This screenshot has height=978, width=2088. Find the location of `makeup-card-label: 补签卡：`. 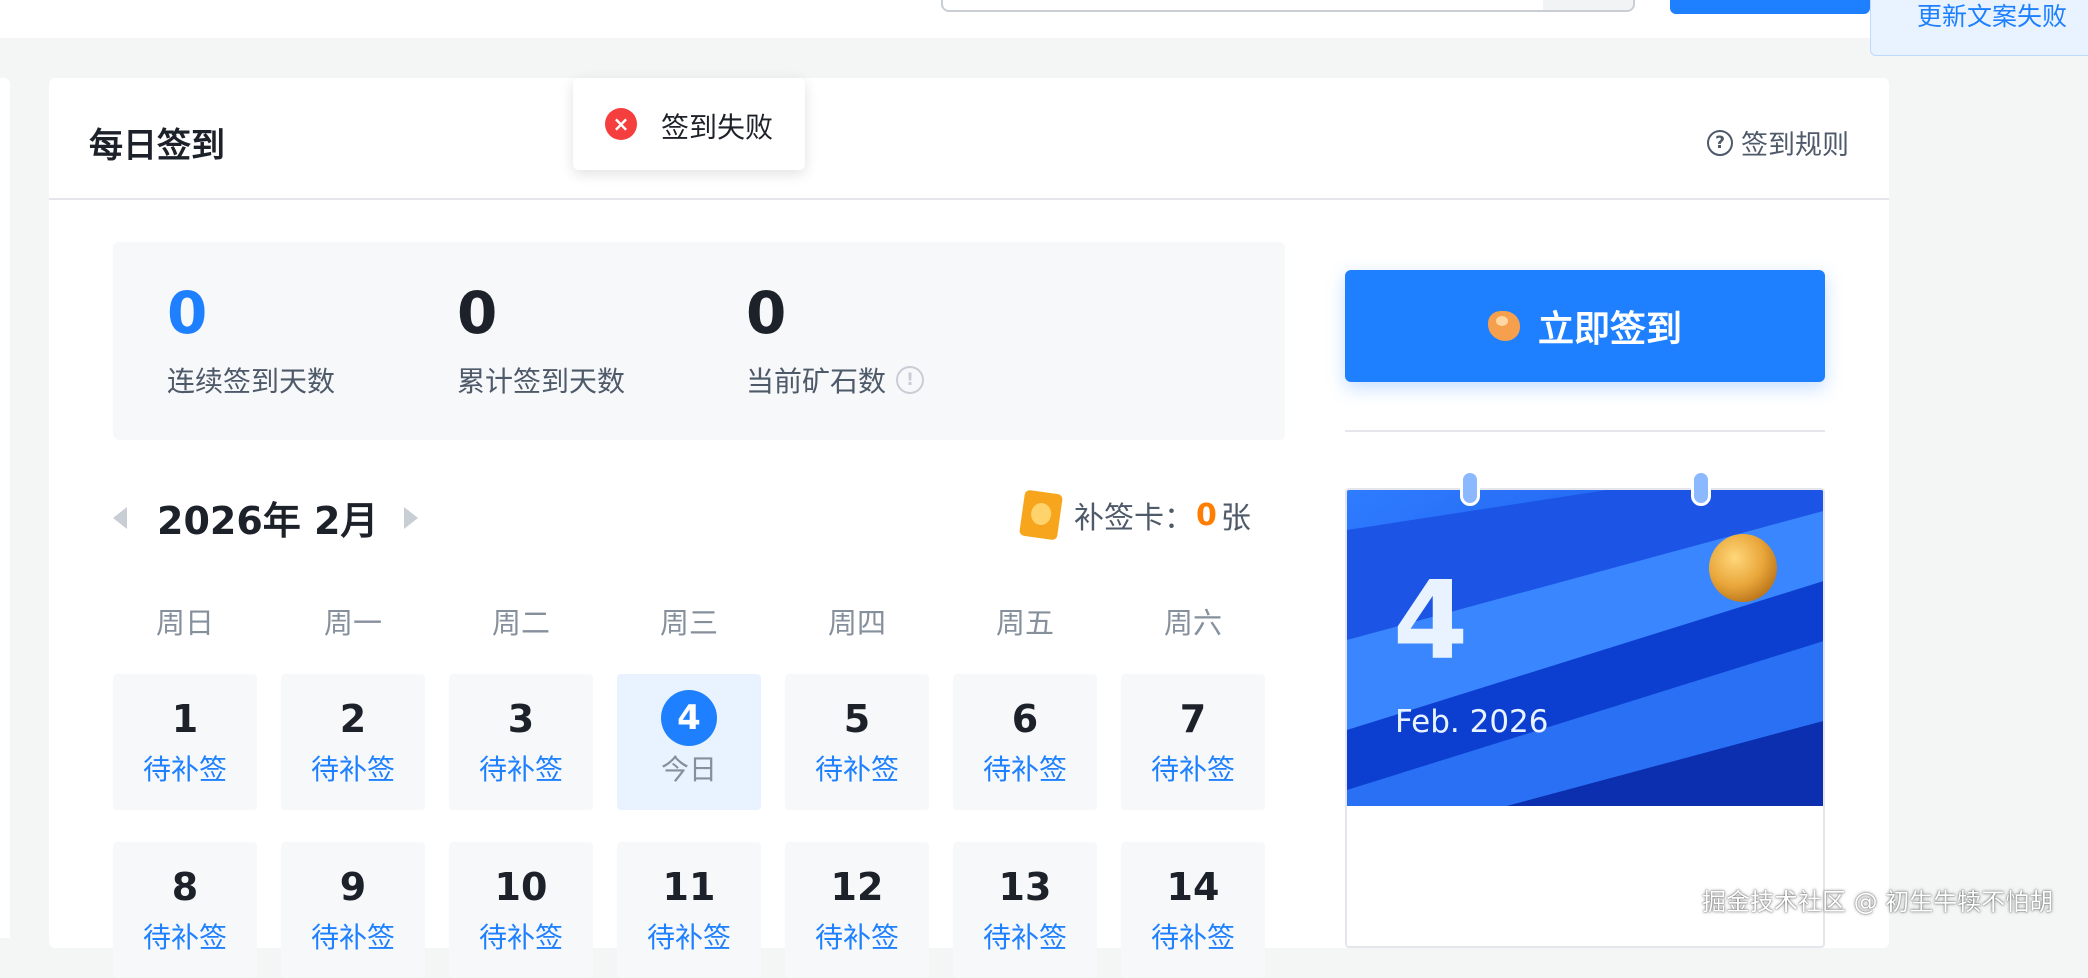

makeup-card-label: 补签卡： is located at coordinates (1134, 518).